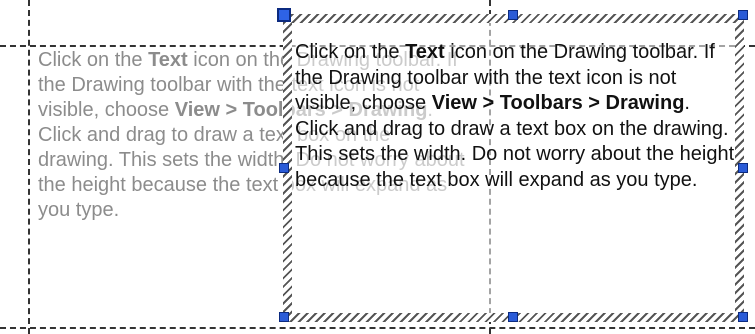  Describe the element at coordinates (743, 317) in the screenshot. I see `resize-handle-bottom-right` at that location.